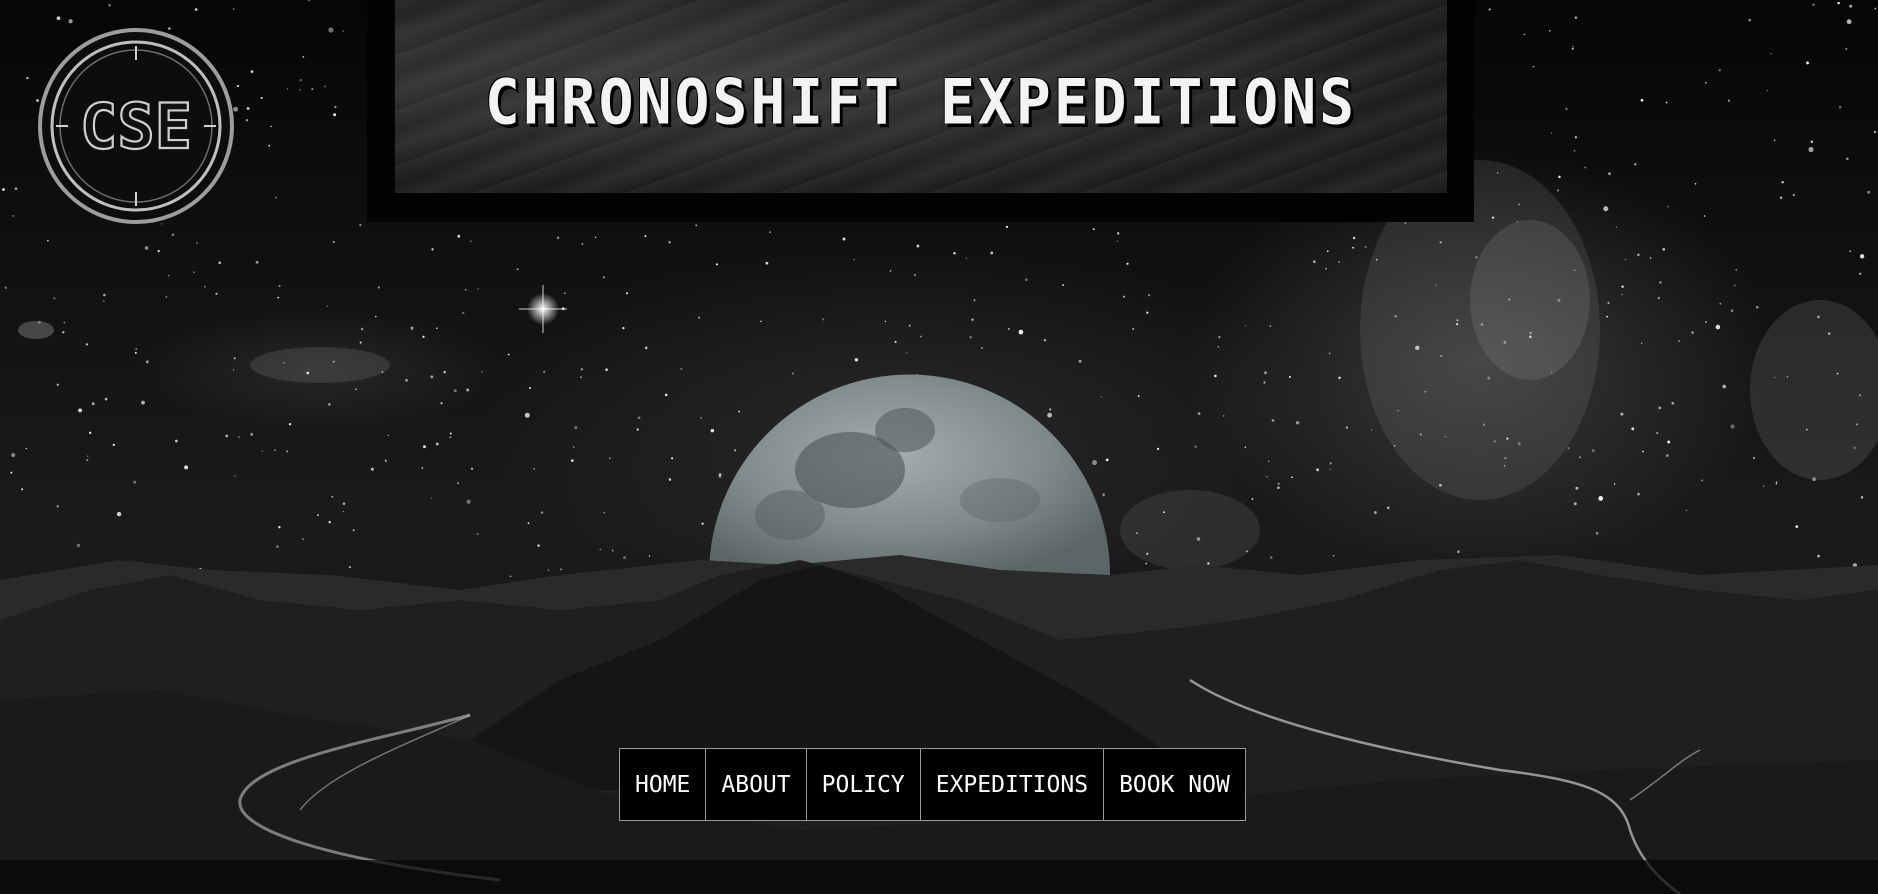  I want to click on nav-policy-button: POLICY, so click(864, 784).